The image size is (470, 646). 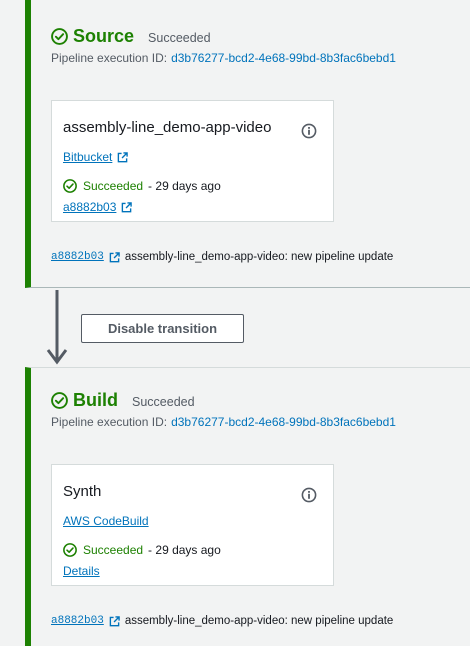 I want to click on provider-label: AWS CodeBuild, so click(x=106, y=521).